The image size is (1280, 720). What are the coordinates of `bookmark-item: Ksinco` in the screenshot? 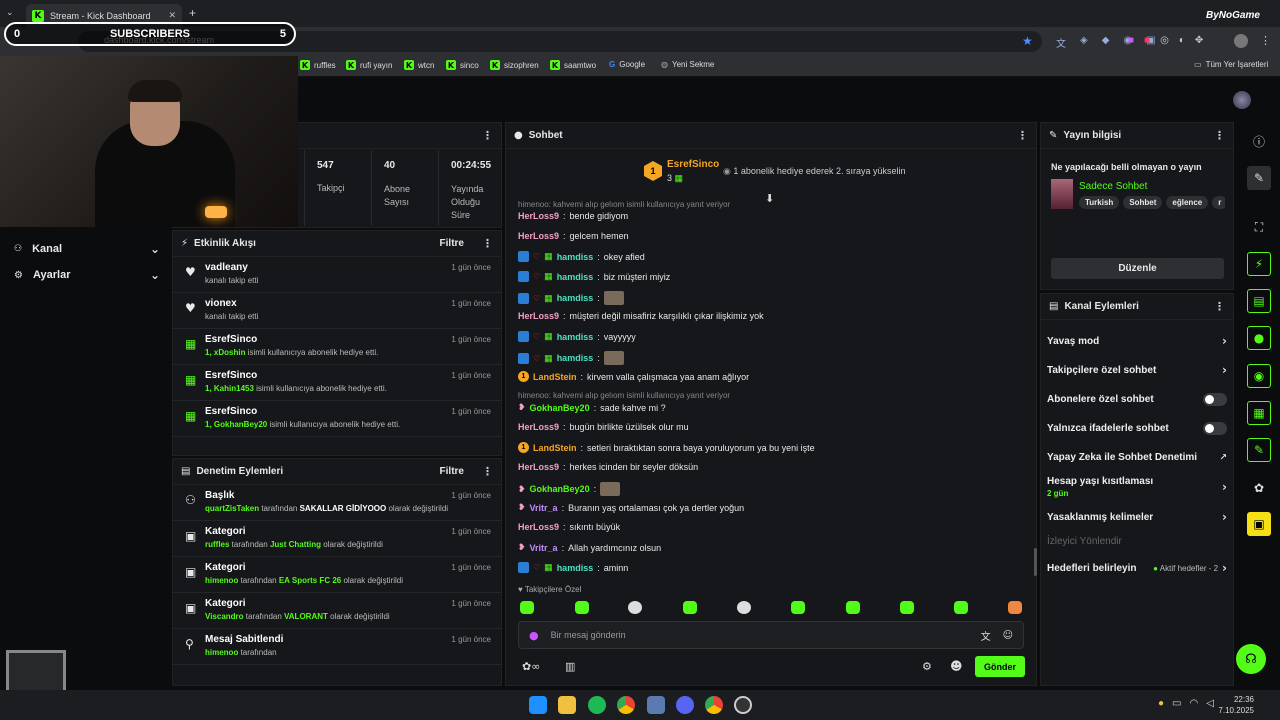 It's located at (462, 65).